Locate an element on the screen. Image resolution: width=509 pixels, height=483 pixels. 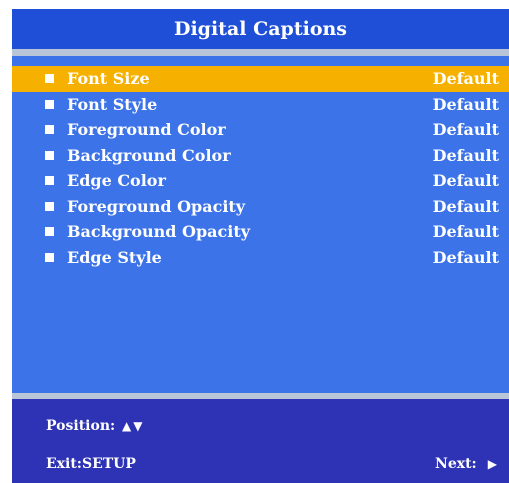
menu-item-background-opacity: Background Opacity Default is located at coordinates (260, 232).